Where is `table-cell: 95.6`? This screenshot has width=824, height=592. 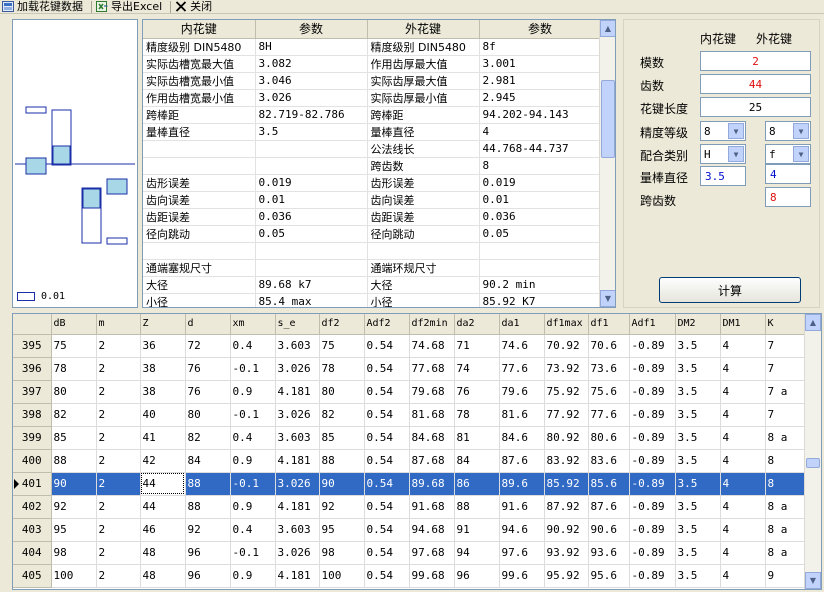
table-cell: 95.6 is located at coordinates (609, 576).